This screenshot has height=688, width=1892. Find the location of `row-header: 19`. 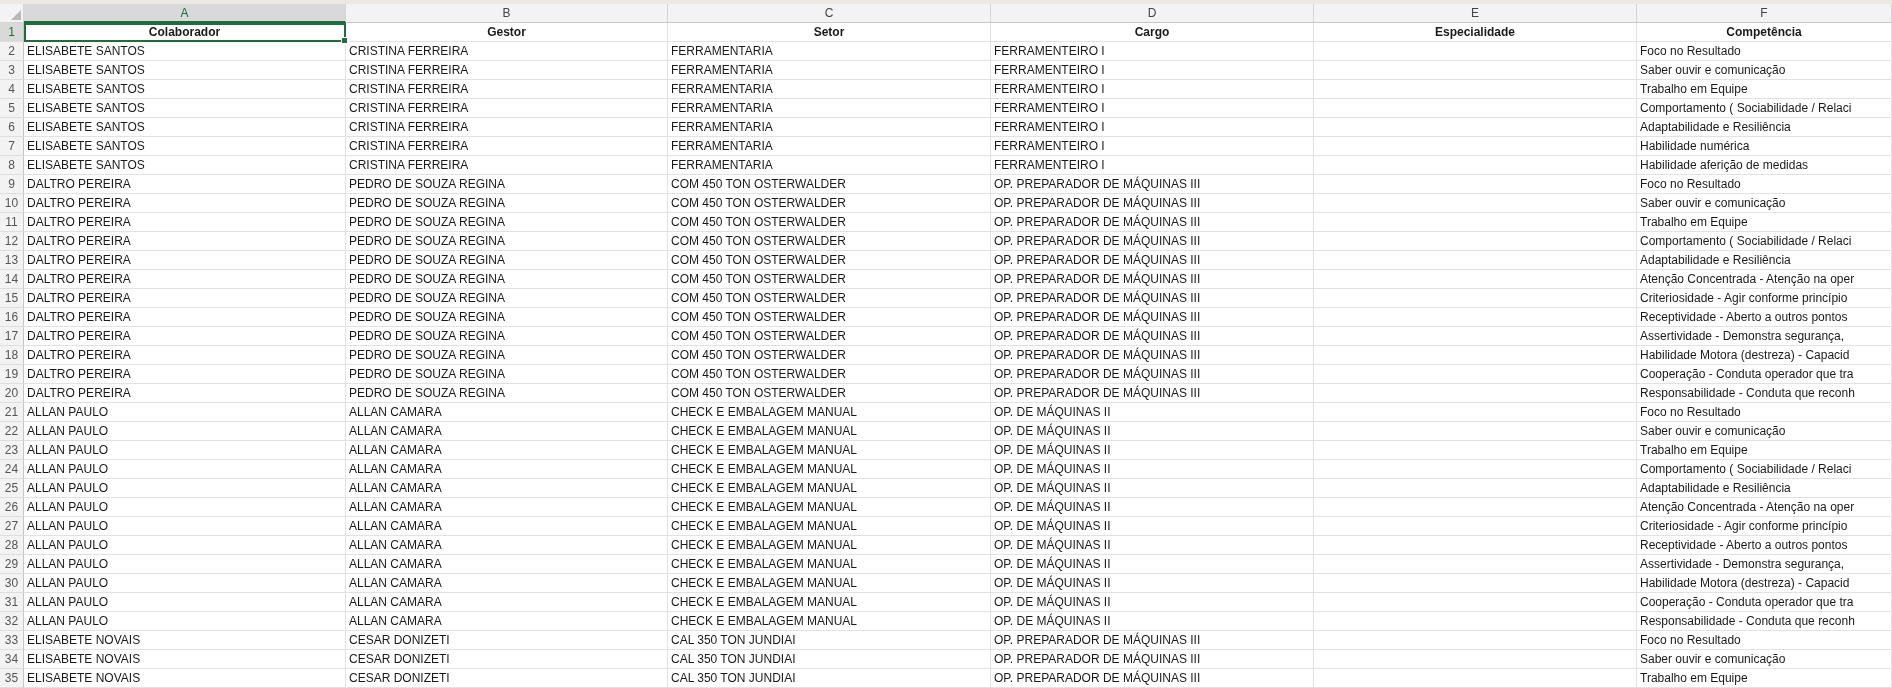

row-header: 19 is located at coordinates (12, 374).